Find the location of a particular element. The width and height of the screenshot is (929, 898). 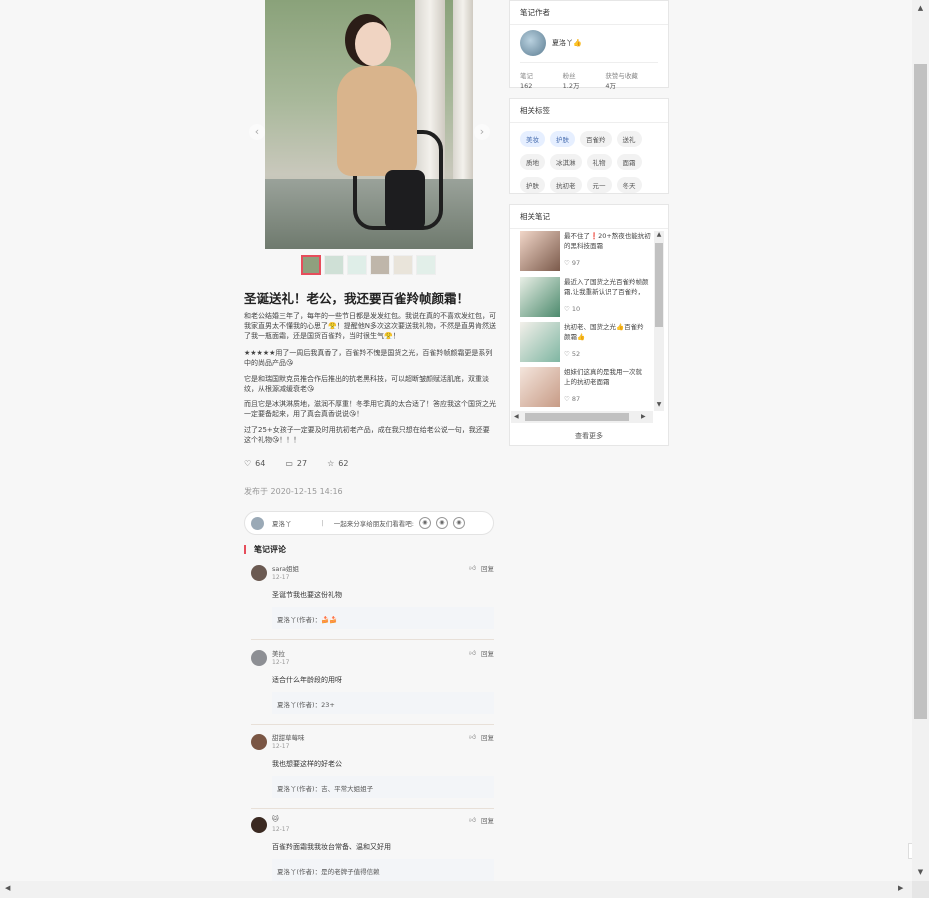

comment-user: sara姐姐 is located at coordinates (285, 568).